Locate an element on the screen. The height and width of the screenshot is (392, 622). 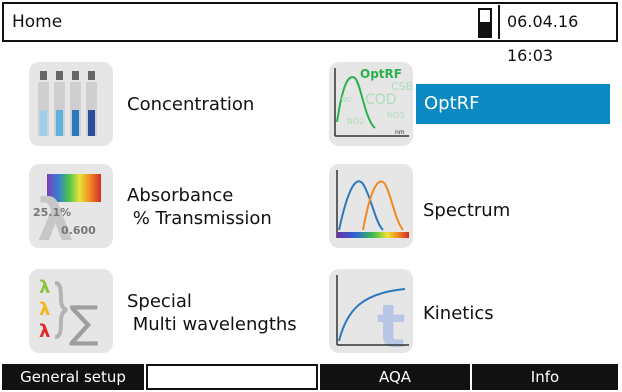
absorbance-icon-value: 0.600 is located at coordinates (78, 230).